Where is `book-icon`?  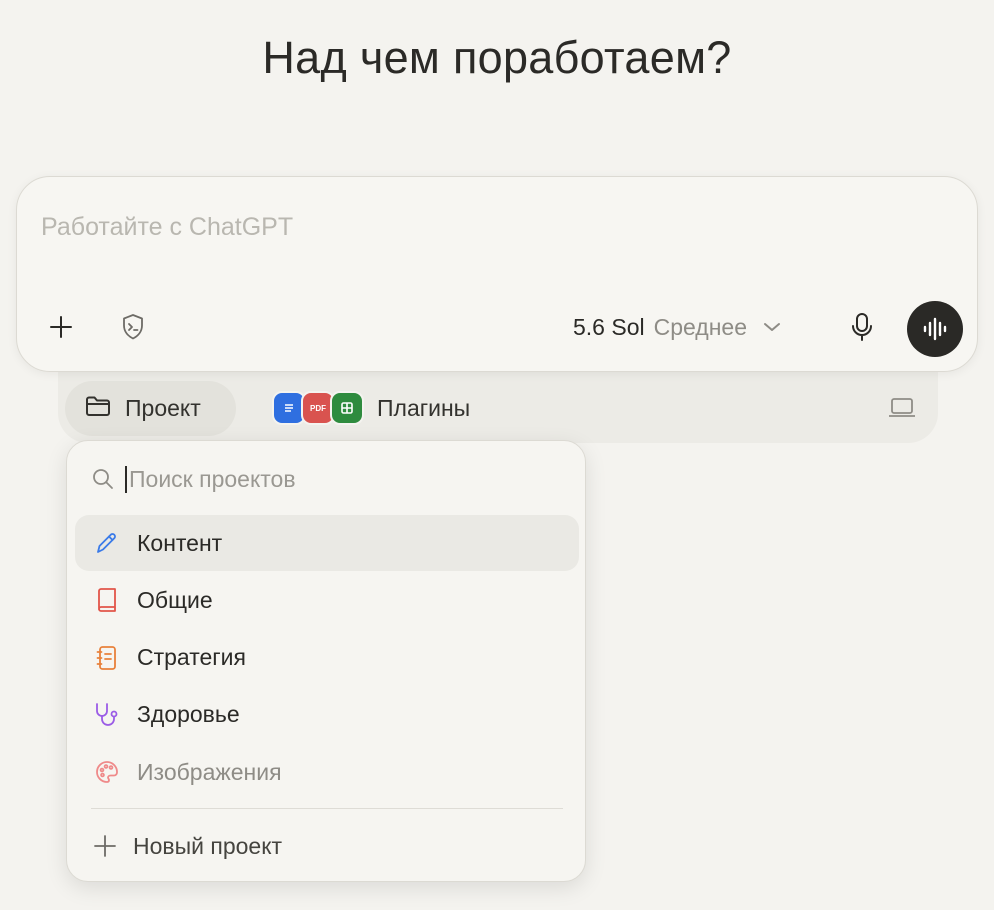 book-icon is located at coordinates (107, 600).